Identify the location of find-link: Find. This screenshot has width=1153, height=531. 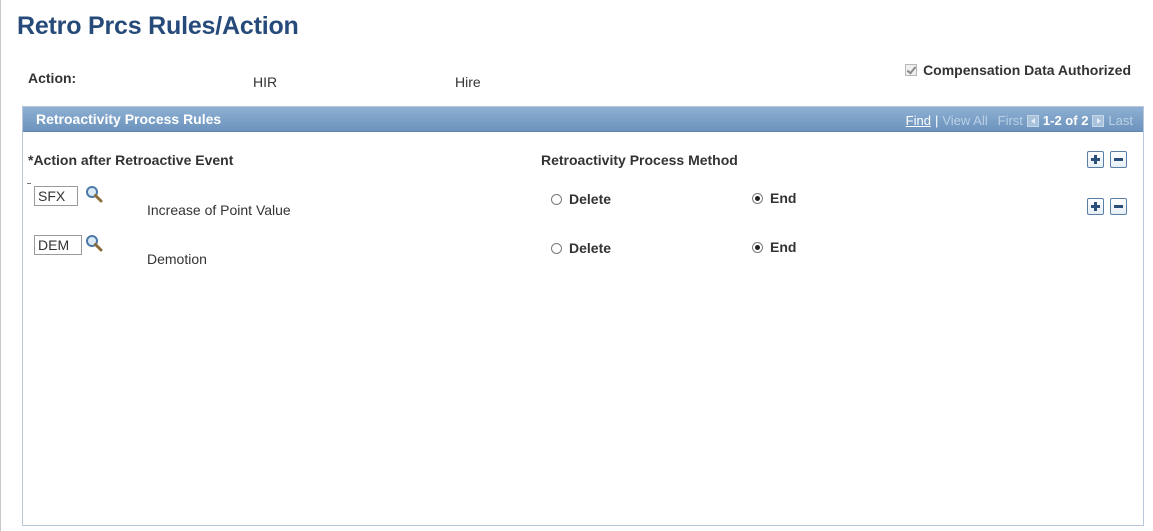
(918, 120).